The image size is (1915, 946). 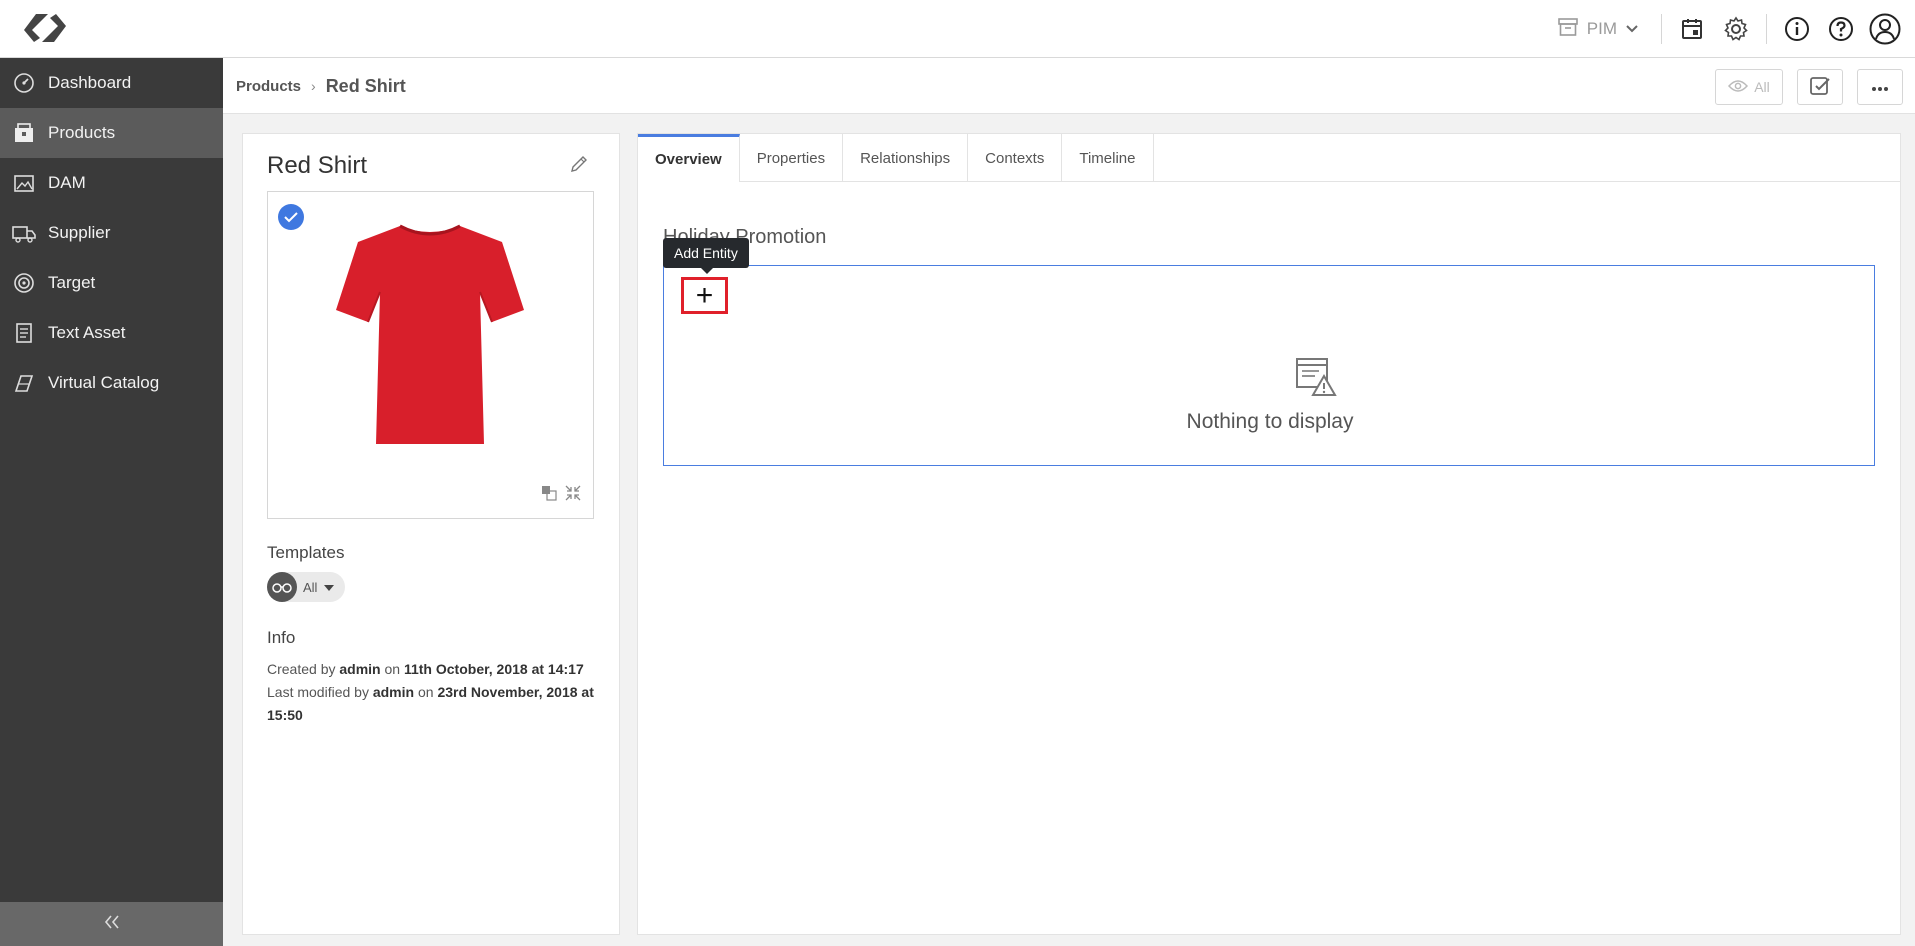 I want to click on templates-heading: Templates, so click(x=306, y=552).